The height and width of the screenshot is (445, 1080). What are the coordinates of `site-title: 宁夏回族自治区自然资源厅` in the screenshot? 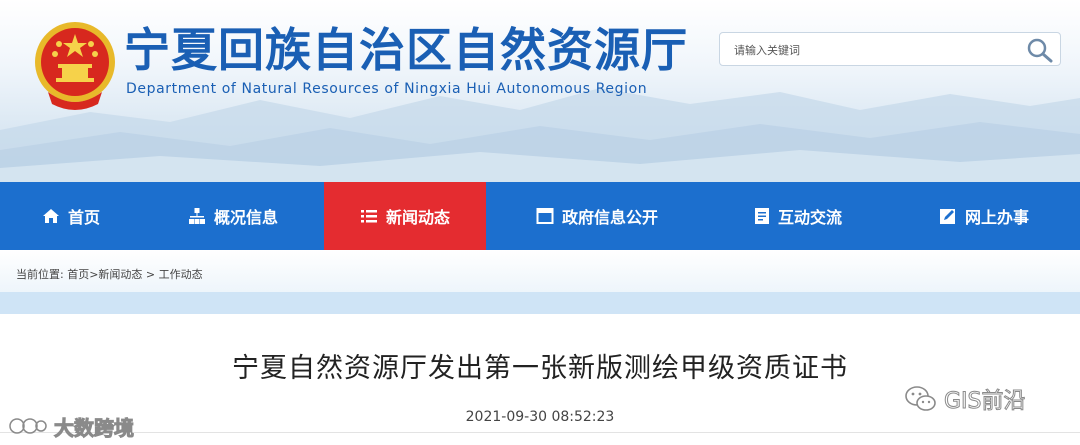 It's located at (406, 50).